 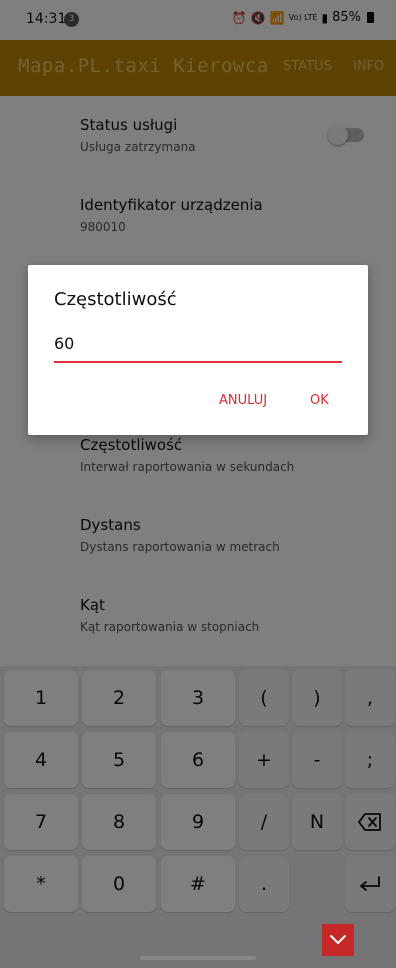 What do you see at coordinates (115, 299) in the screenshot?
I see `dialog-title: Częstotliwość` at bounding box center [115, 299].